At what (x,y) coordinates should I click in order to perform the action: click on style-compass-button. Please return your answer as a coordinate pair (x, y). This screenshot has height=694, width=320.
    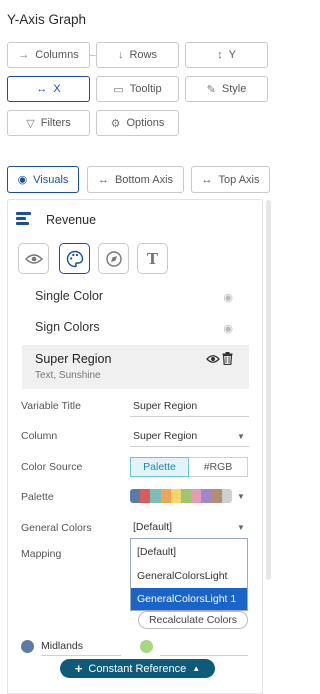
    Looking at the image, I should click on (113, 258).